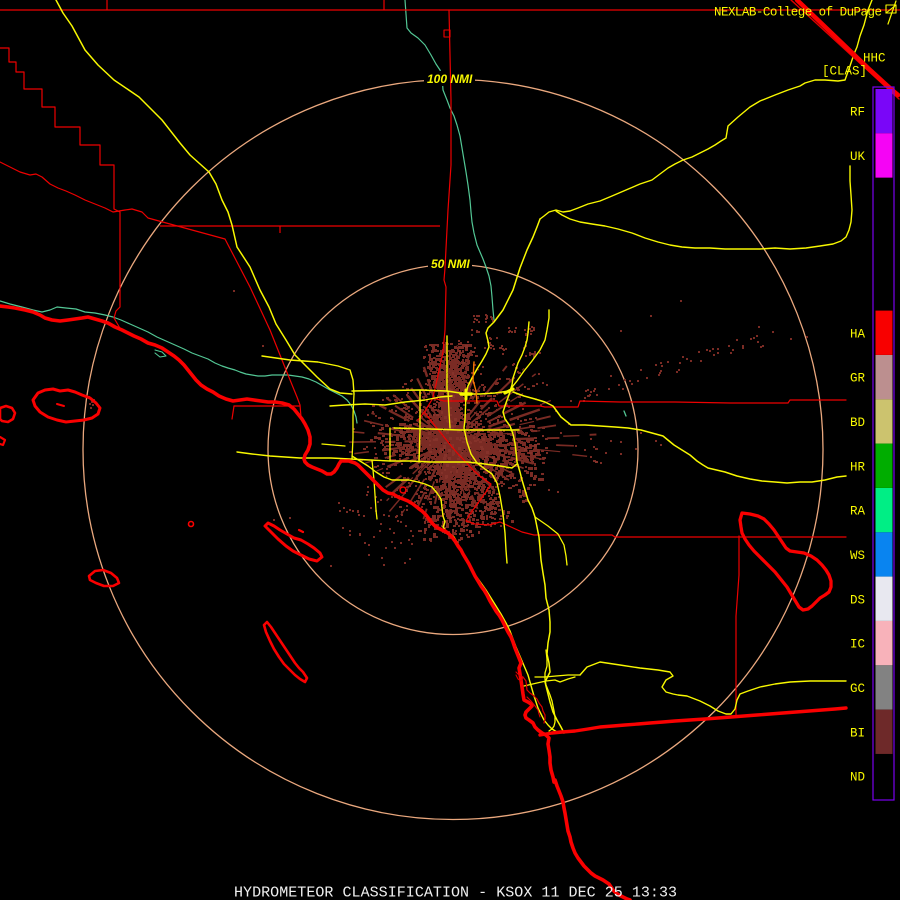 The image size is (900, 900). What do you see at coordinates (858, 334) in the screenshot?
I see `svg-text: HA` at bounding box center [858, 334].